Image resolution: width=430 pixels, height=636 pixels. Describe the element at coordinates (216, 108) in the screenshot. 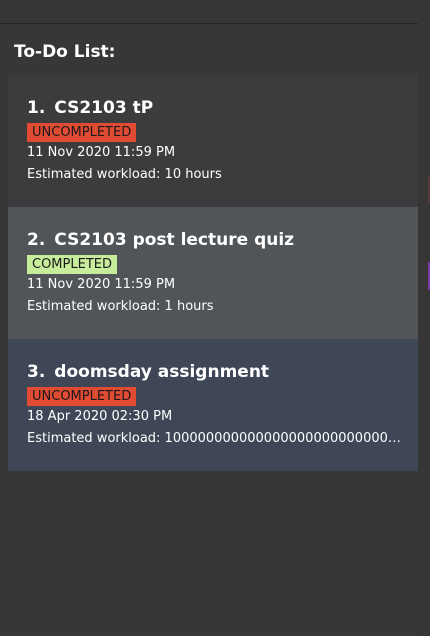

I see `task-header: 1. CS2103 tP` at that location.